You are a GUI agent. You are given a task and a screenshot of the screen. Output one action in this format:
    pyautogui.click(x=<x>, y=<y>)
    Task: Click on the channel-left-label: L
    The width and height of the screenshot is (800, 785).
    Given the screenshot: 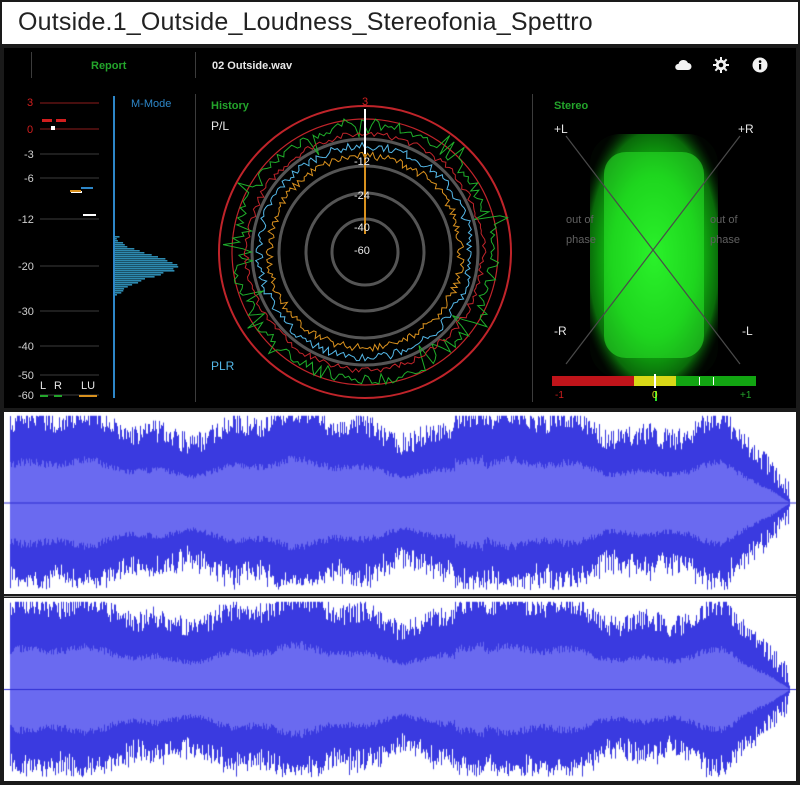 What is the action you would take?
    pyautogui.click(x=43, y=386)
    